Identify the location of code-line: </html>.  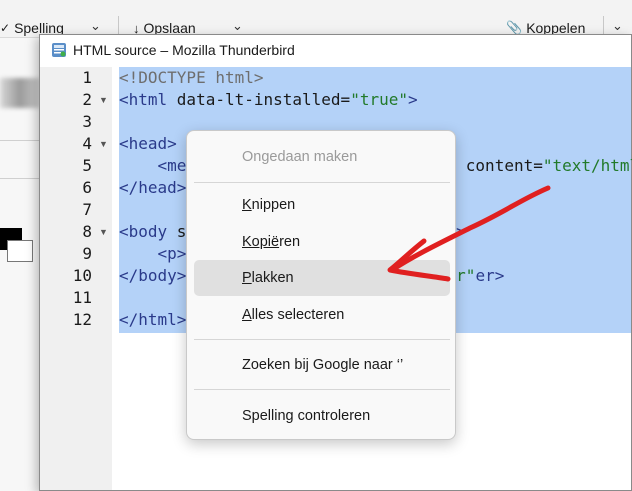
(152, 319).